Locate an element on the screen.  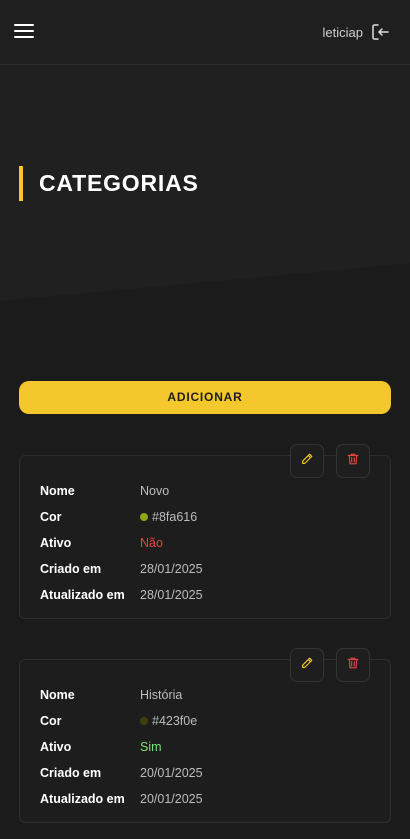
page-title: CATEGORIAS is located at coordinates (119, 183).